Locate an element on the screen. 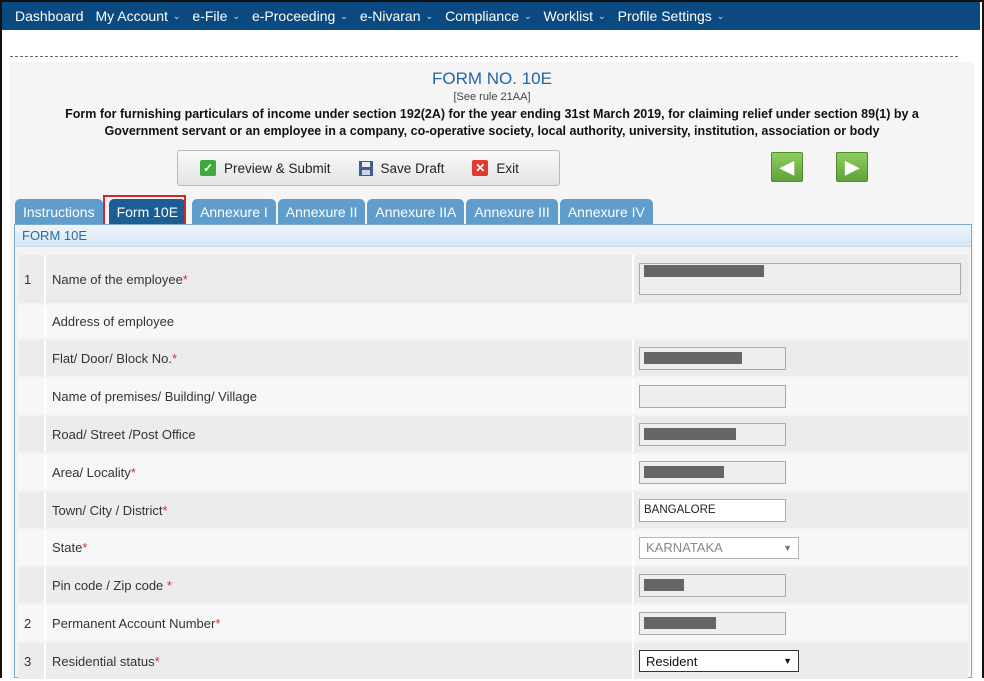 The height and width of the screenshot is (681, 984). state-label: State is located at coordinates (67, 547).